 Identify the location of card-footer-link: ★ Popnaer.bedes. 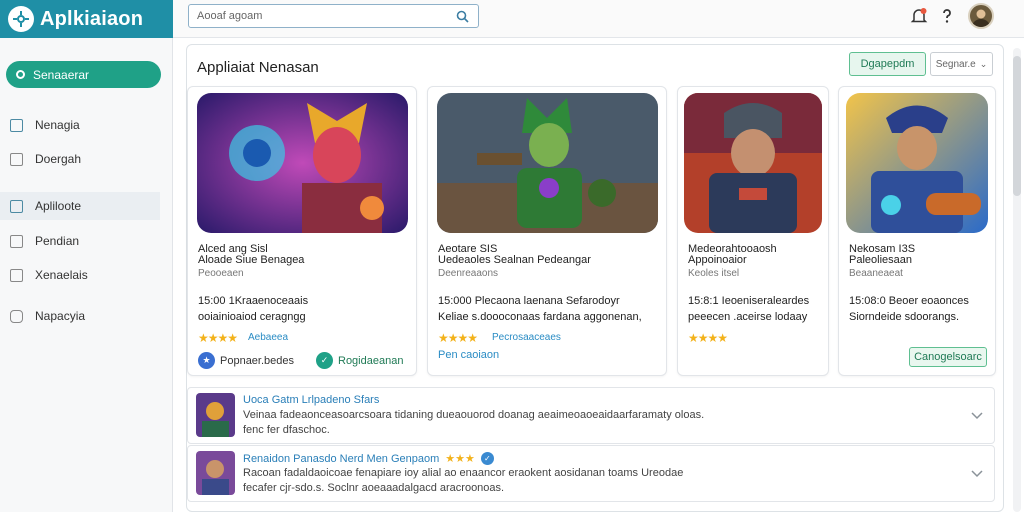
(246, 360).